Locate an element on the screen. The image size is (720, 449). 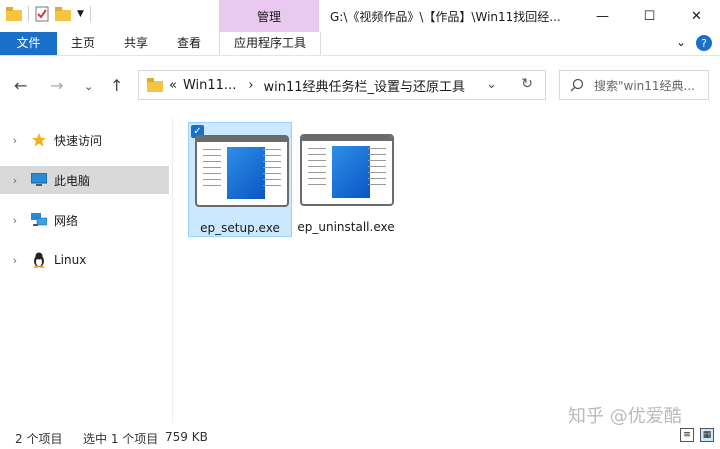
address-history-icon: ⌄ is located at coordinates (491, 84).